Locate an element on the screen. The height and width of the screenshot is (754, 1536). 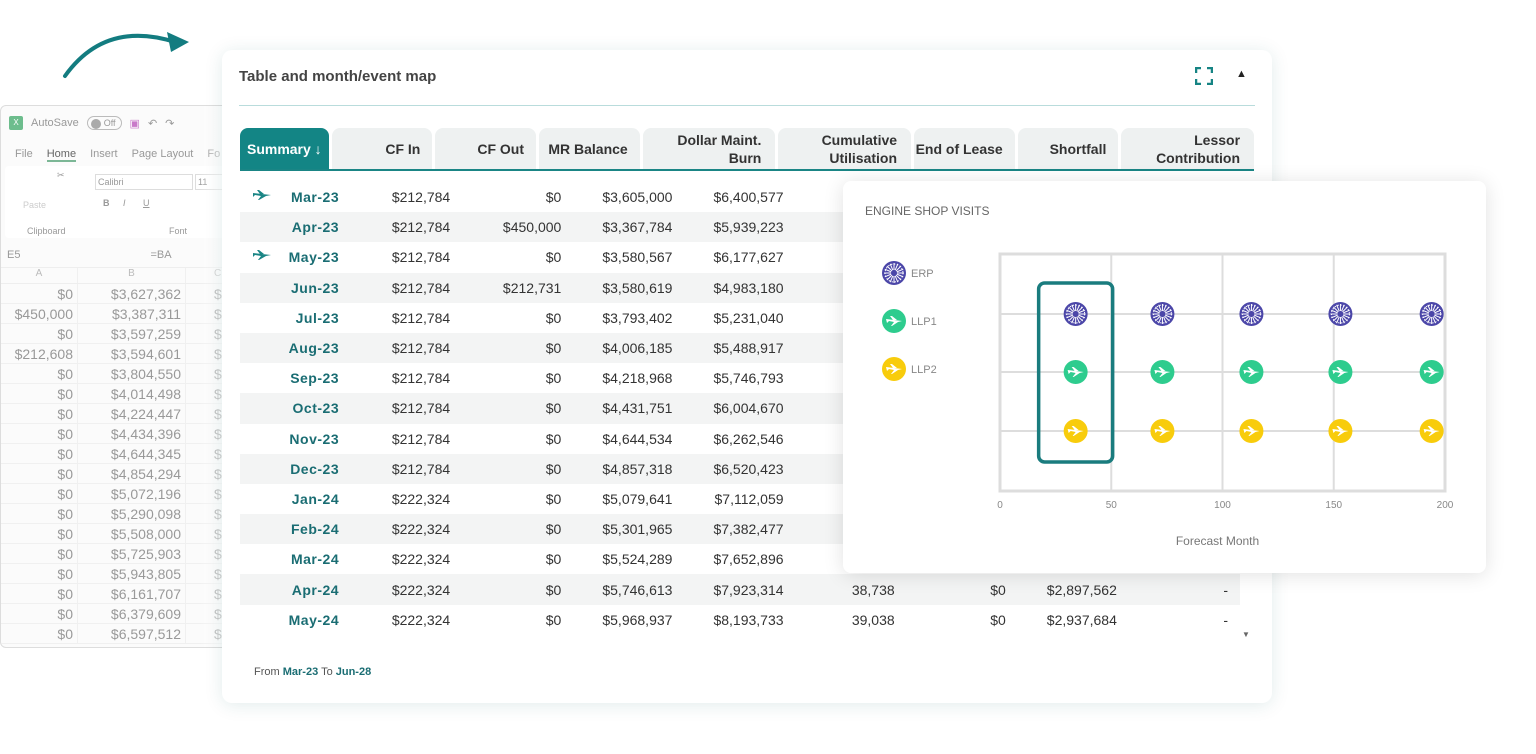
sheet-cell: $4,854,294 is located at coordinates (131, 473).